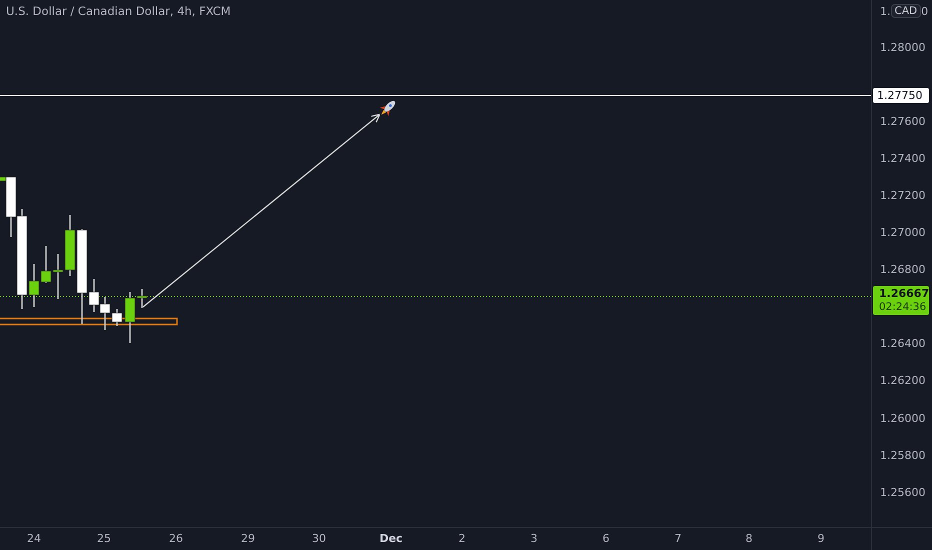  I want to click on bar-countdown: 02:24:36, so click(903, 307).